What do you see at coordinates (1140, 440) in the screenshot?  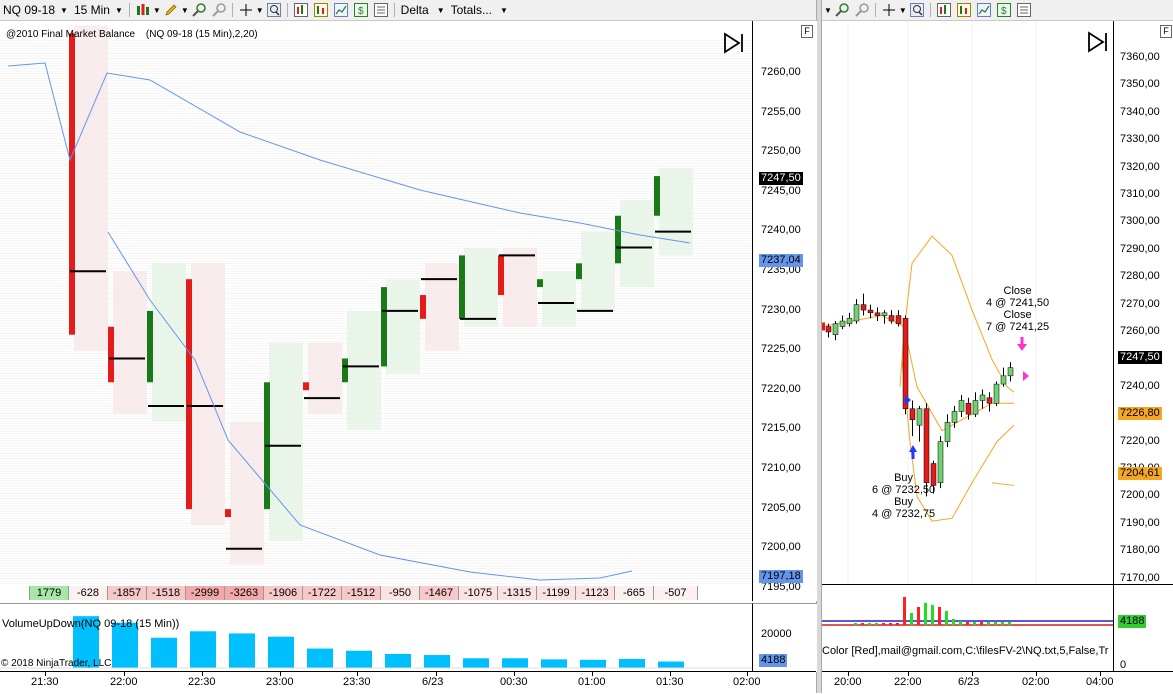 I see `price-axis-label: 7220,00` at bounding box center [1140, 440].